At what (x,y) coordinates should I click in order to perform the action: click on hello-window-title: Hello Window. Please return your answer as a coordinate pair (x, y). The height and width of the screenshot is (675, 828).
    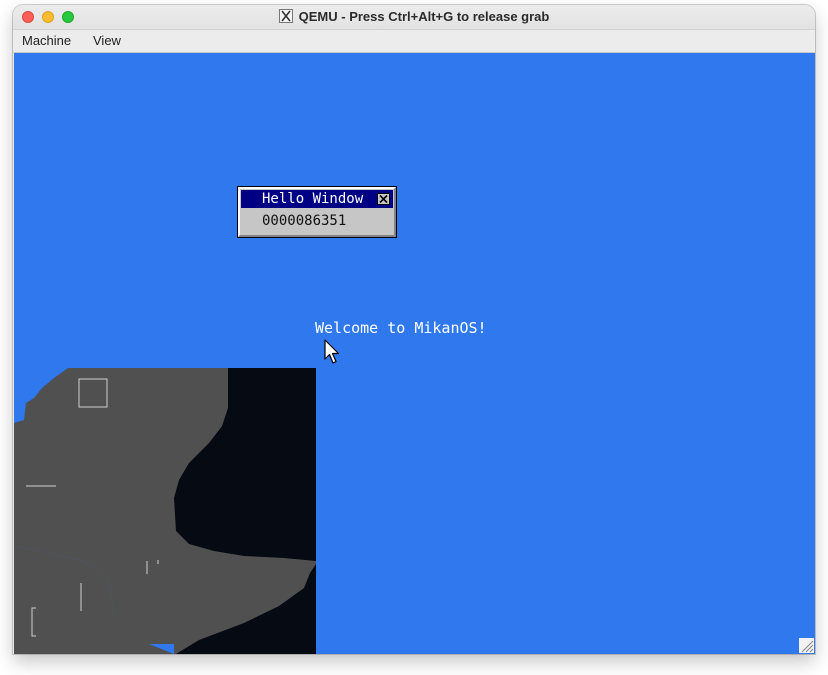
    Looking at the image, I should click on (313, 199).